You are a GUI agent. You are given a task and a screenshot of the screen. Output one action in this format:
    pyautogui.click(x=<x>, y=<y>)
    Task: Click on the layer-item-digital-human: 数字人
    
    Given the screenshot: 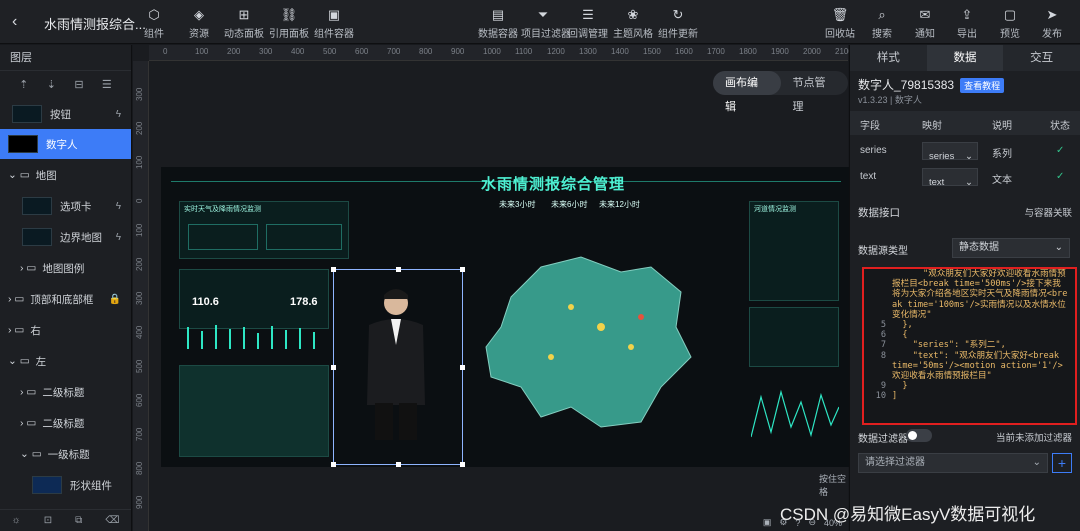 What is the action you would take?
    pyautogui.click(x=65, y=144)
    